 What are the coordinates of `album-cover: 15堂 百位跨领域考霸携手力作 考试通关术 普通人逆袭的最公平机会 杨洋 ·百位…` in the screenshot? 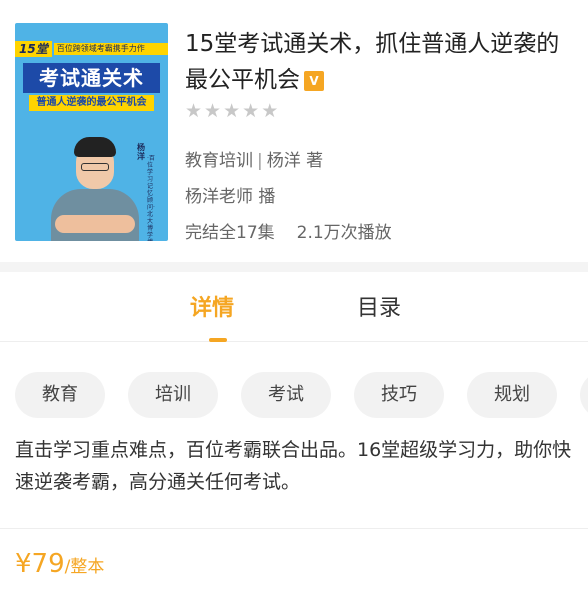 It's located at (91, 132).